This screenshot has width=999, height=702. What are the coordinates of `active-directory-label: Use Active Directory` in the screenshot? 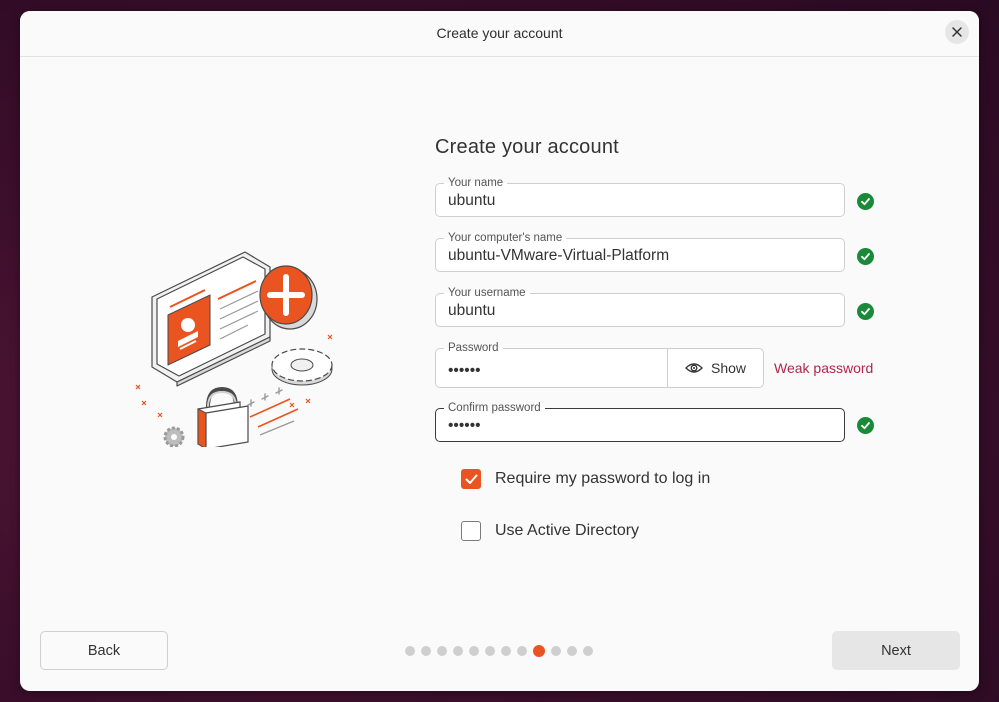 It's located at (567, 530).